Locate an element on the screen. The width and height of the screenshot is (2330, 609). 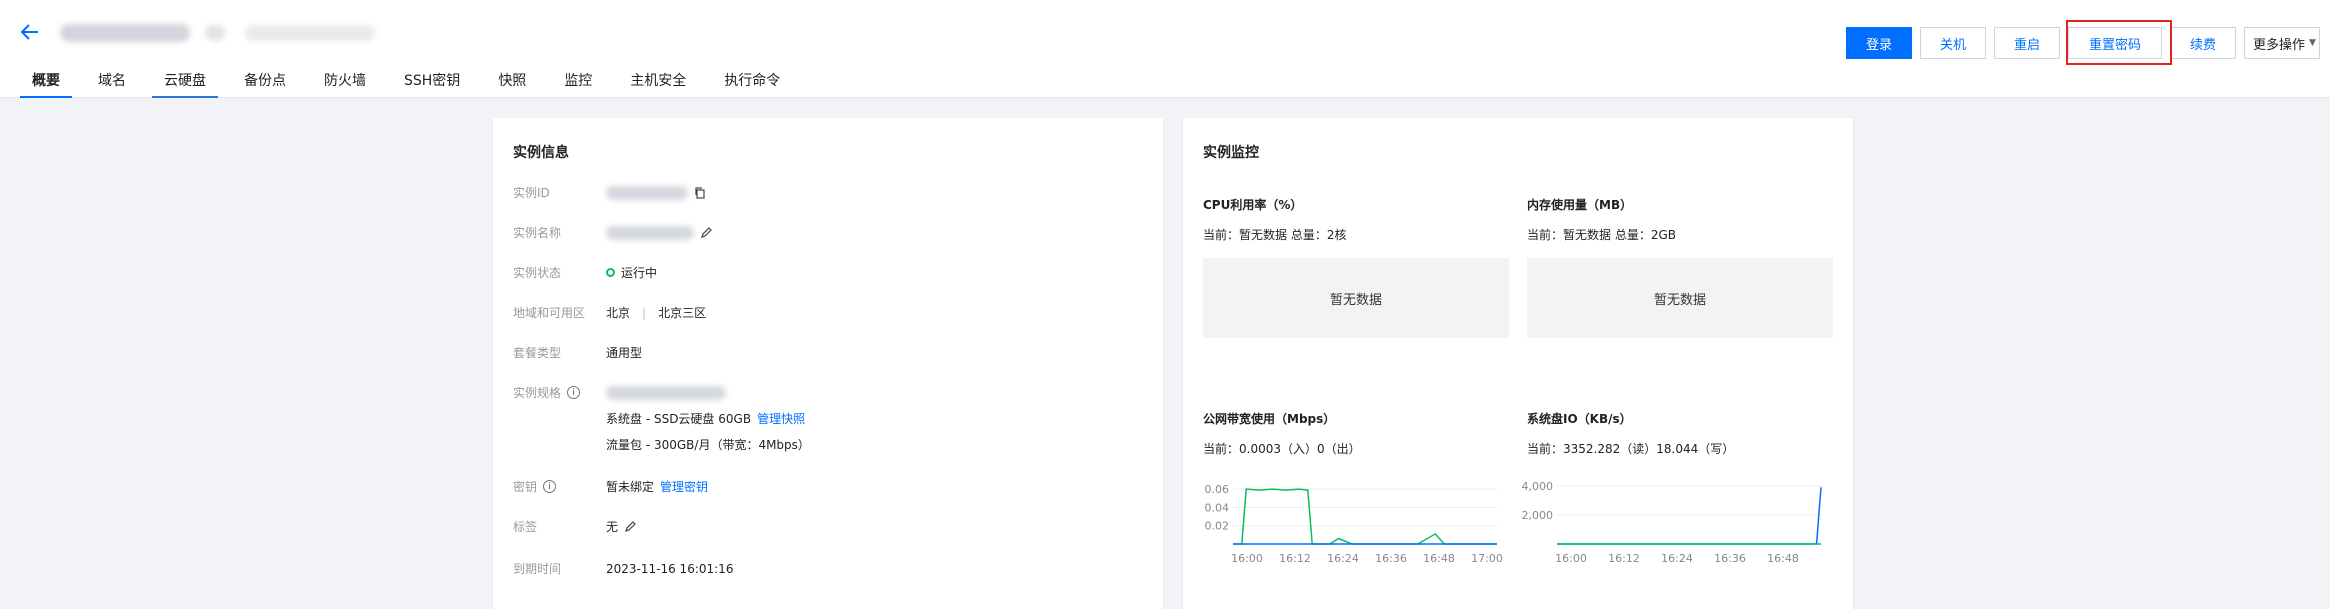
instance-name-redacted is located at coordinates (650, 232).